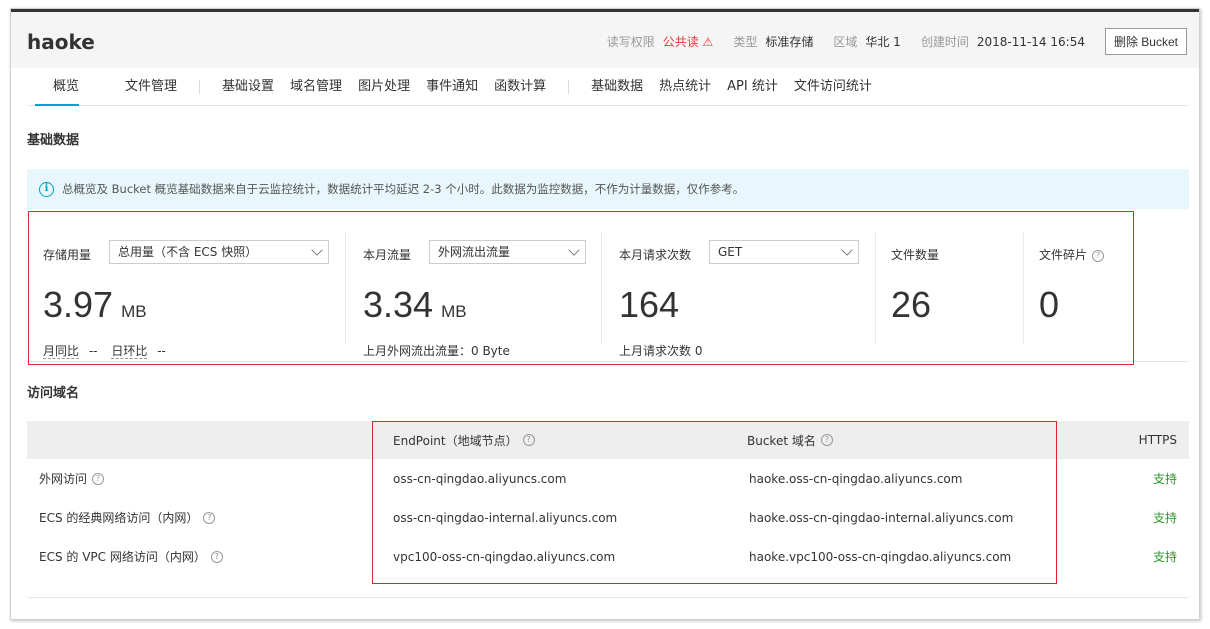 This screenshot has height=629, width=1210. Describe the element at coordinates (688, 42) in the screenshot. I see `read-write-value: 公共读 ⚠` at that location.